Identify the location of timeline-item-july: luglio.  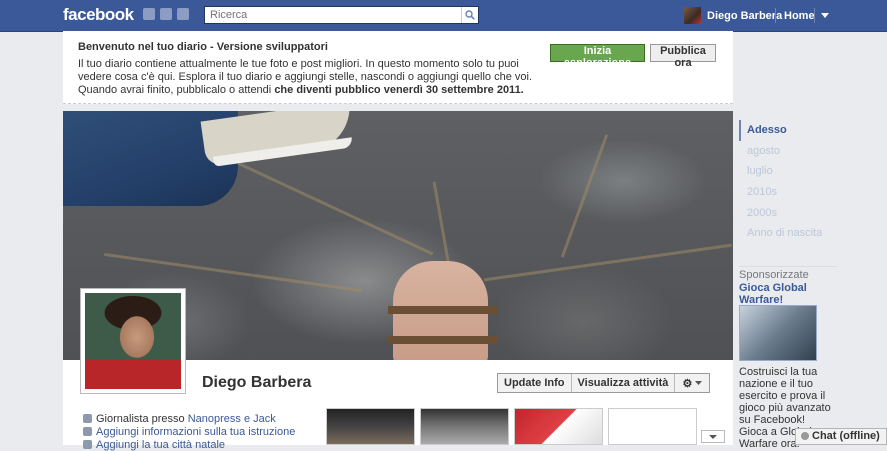
(789, 171).